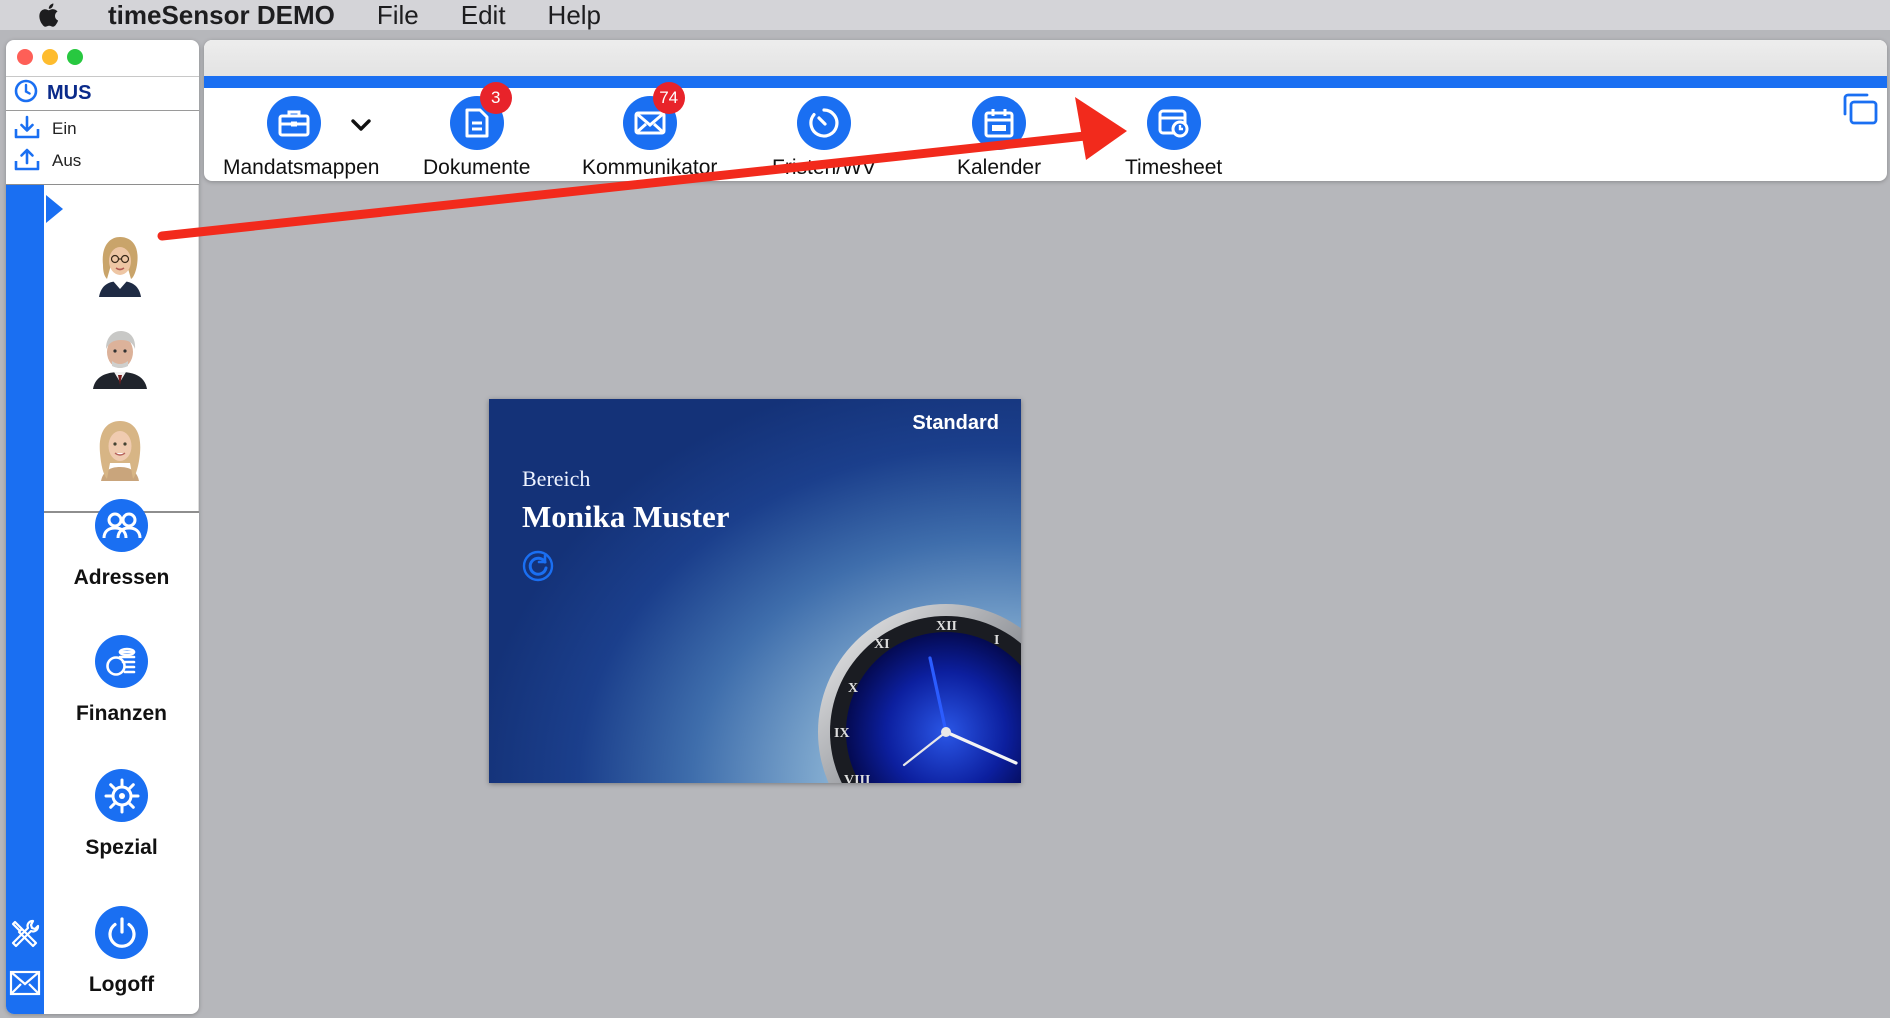 Image resolution: width=1890 pixels, height=1018 pixels. Describe the element at coordinates (121, 661) in the screenshot. I see `coins-icon` at that location.